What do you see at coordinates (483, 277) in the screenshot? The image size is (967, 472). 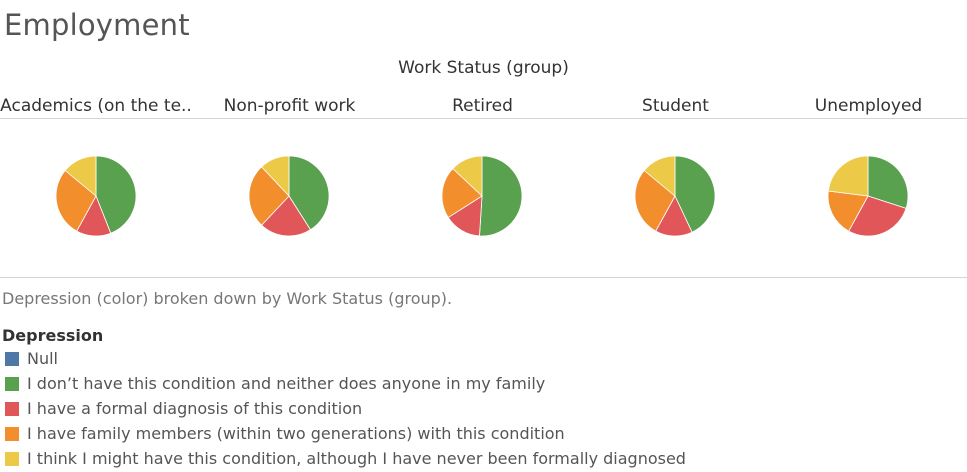 I see `chart-bottom-divider` at bounding box center [483, 277].